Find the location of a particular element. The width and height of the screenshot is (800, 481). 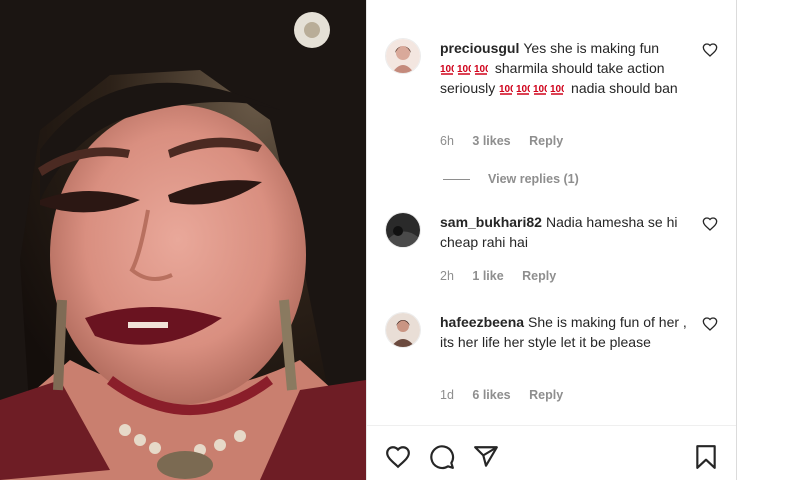

comment-likes: 3 likes is located at coordinates (491, 141).